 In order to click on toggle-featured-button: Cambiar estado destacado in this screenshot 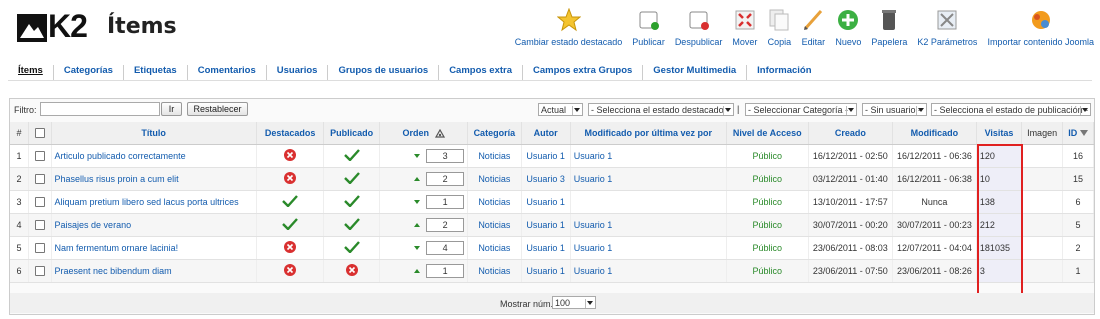, I will do `click(568, 27)`.